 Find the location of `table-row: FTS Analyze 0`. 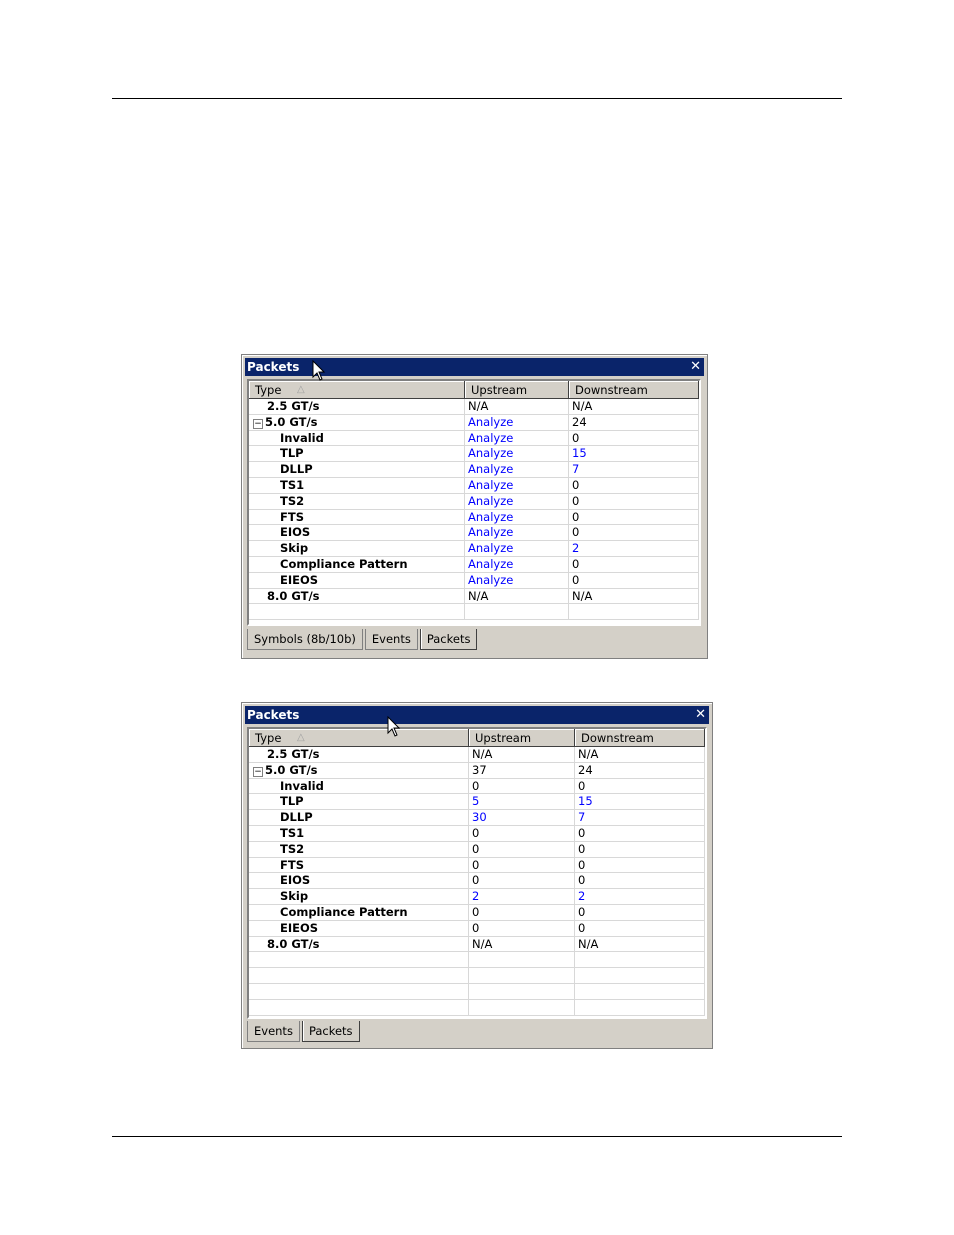

table-row: FTS Analyze 0 is located at coordinates (474, 517).